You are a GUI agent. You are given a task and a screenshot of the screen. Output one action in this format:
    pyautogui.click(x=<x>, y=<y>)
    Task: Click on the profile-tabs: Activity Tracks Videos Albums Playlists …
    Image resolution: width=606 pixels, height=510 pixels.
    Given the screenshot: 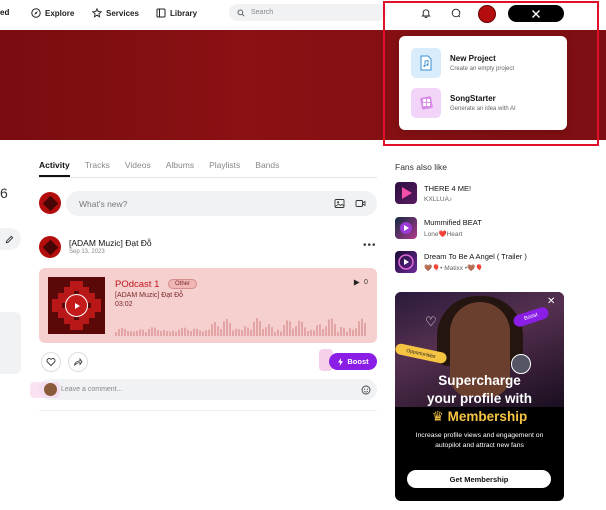 What is the action you would take?
    pyautogui.click(x=159, y=165)
    